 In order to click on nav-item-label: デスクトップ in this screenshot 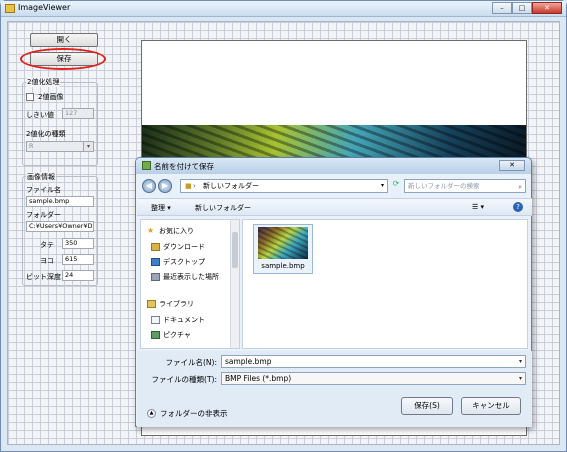, I will do `click(184, 262)`.